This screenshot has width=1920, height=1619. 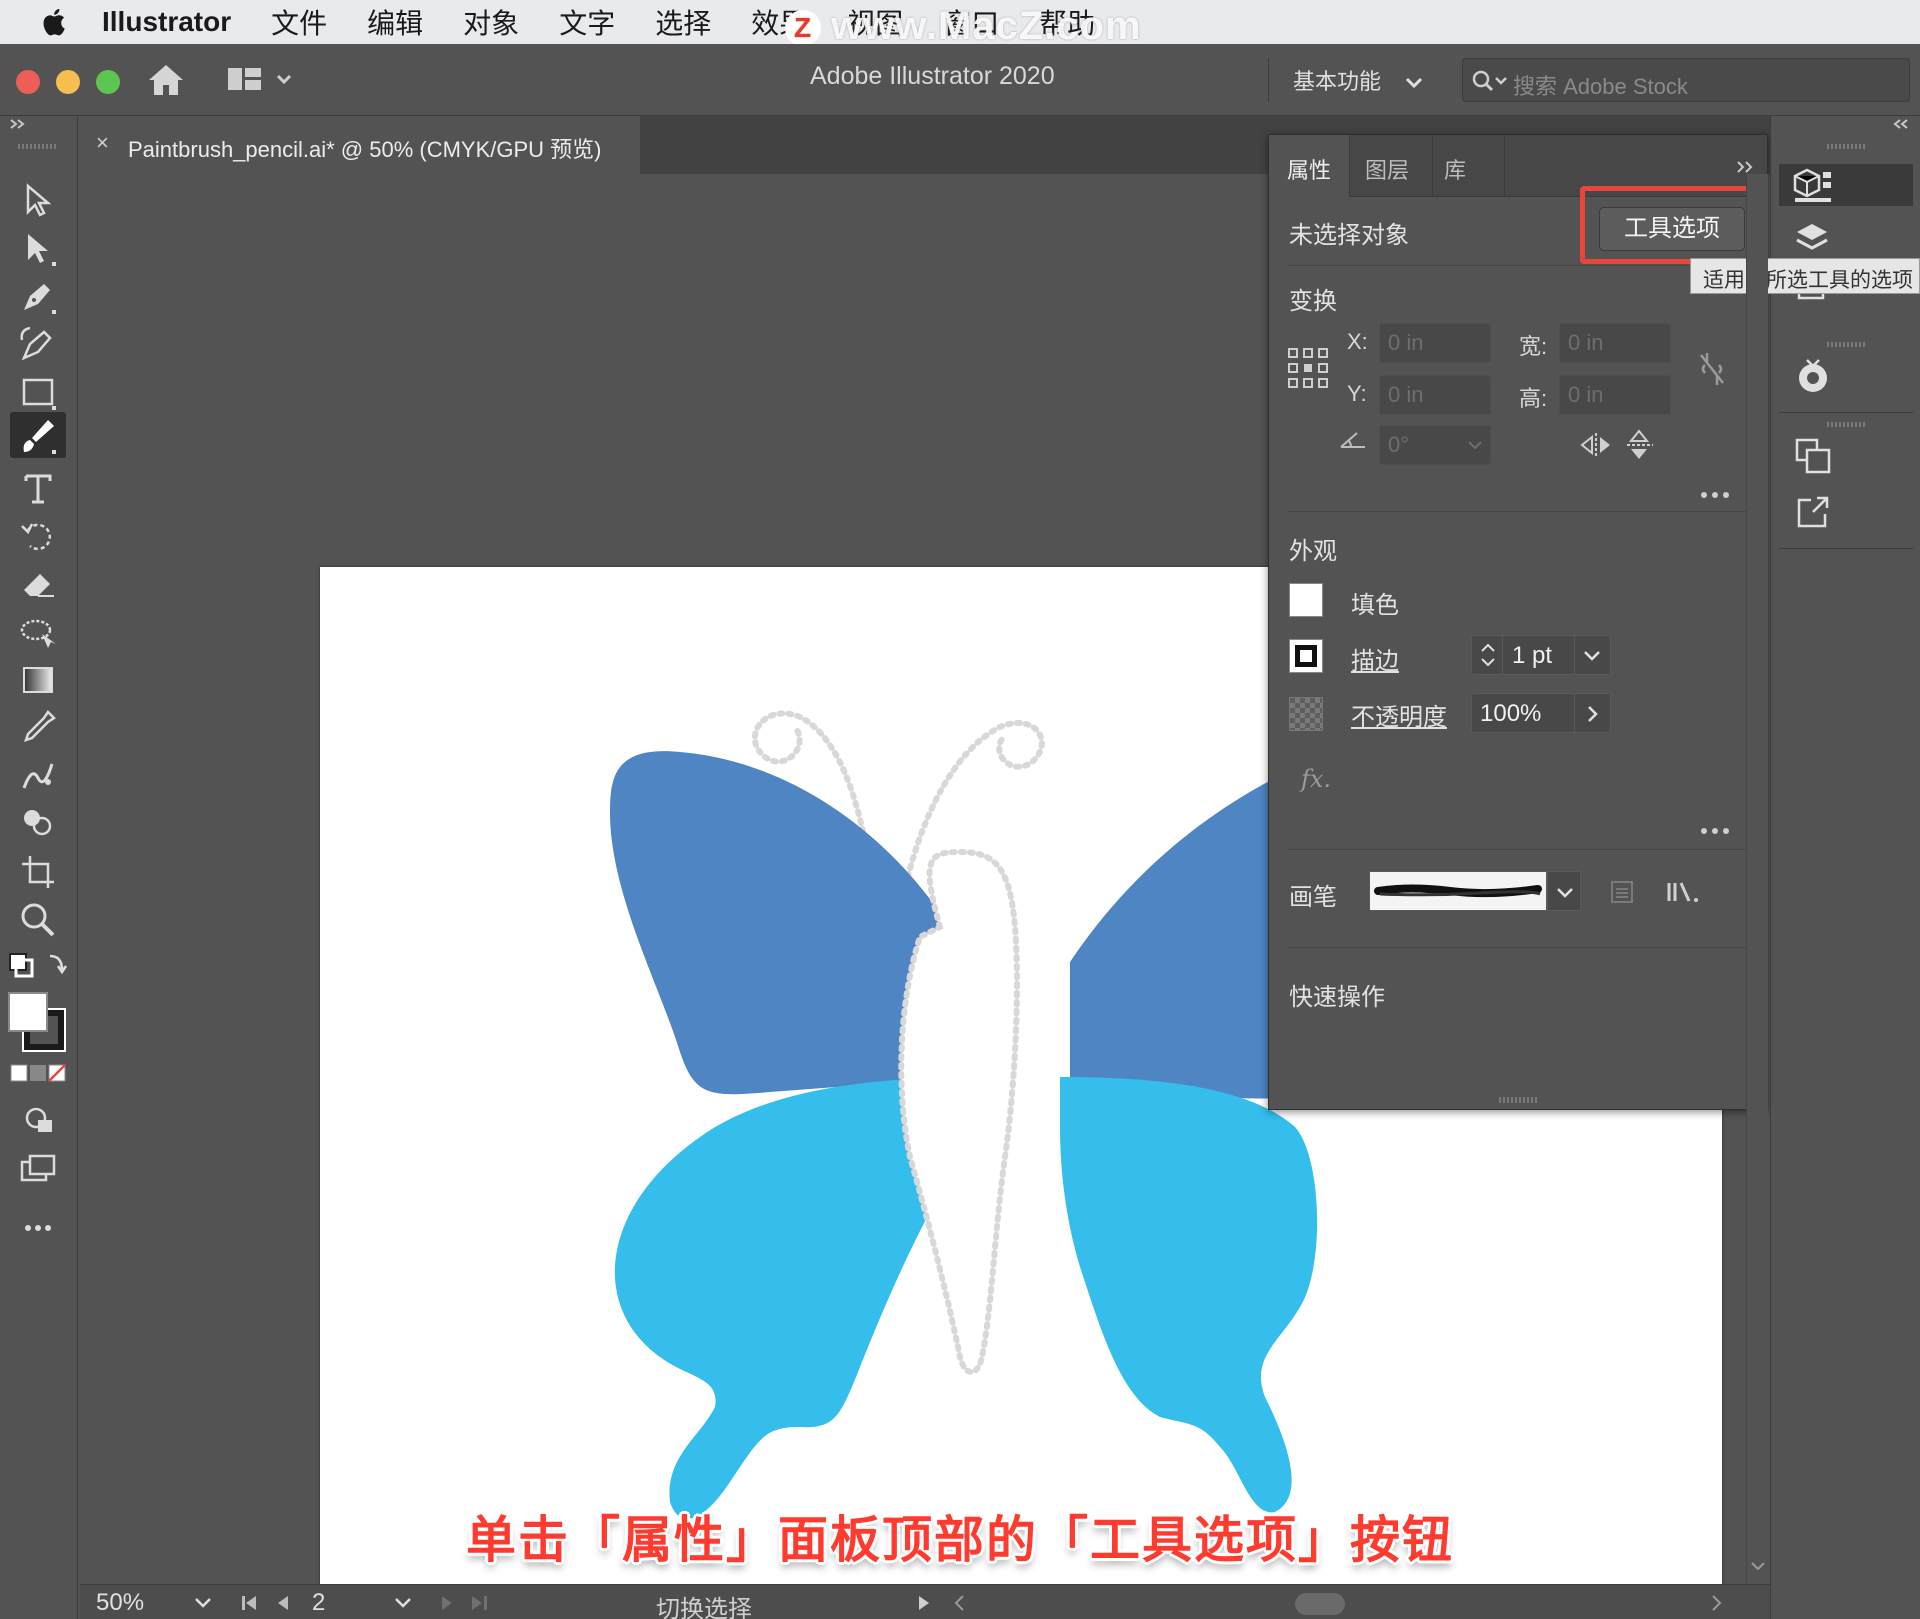 What do you see at coordinates (1308, 368) in the screenshot?
I see `reference-point-icon` at bounding box center [1308, 368].